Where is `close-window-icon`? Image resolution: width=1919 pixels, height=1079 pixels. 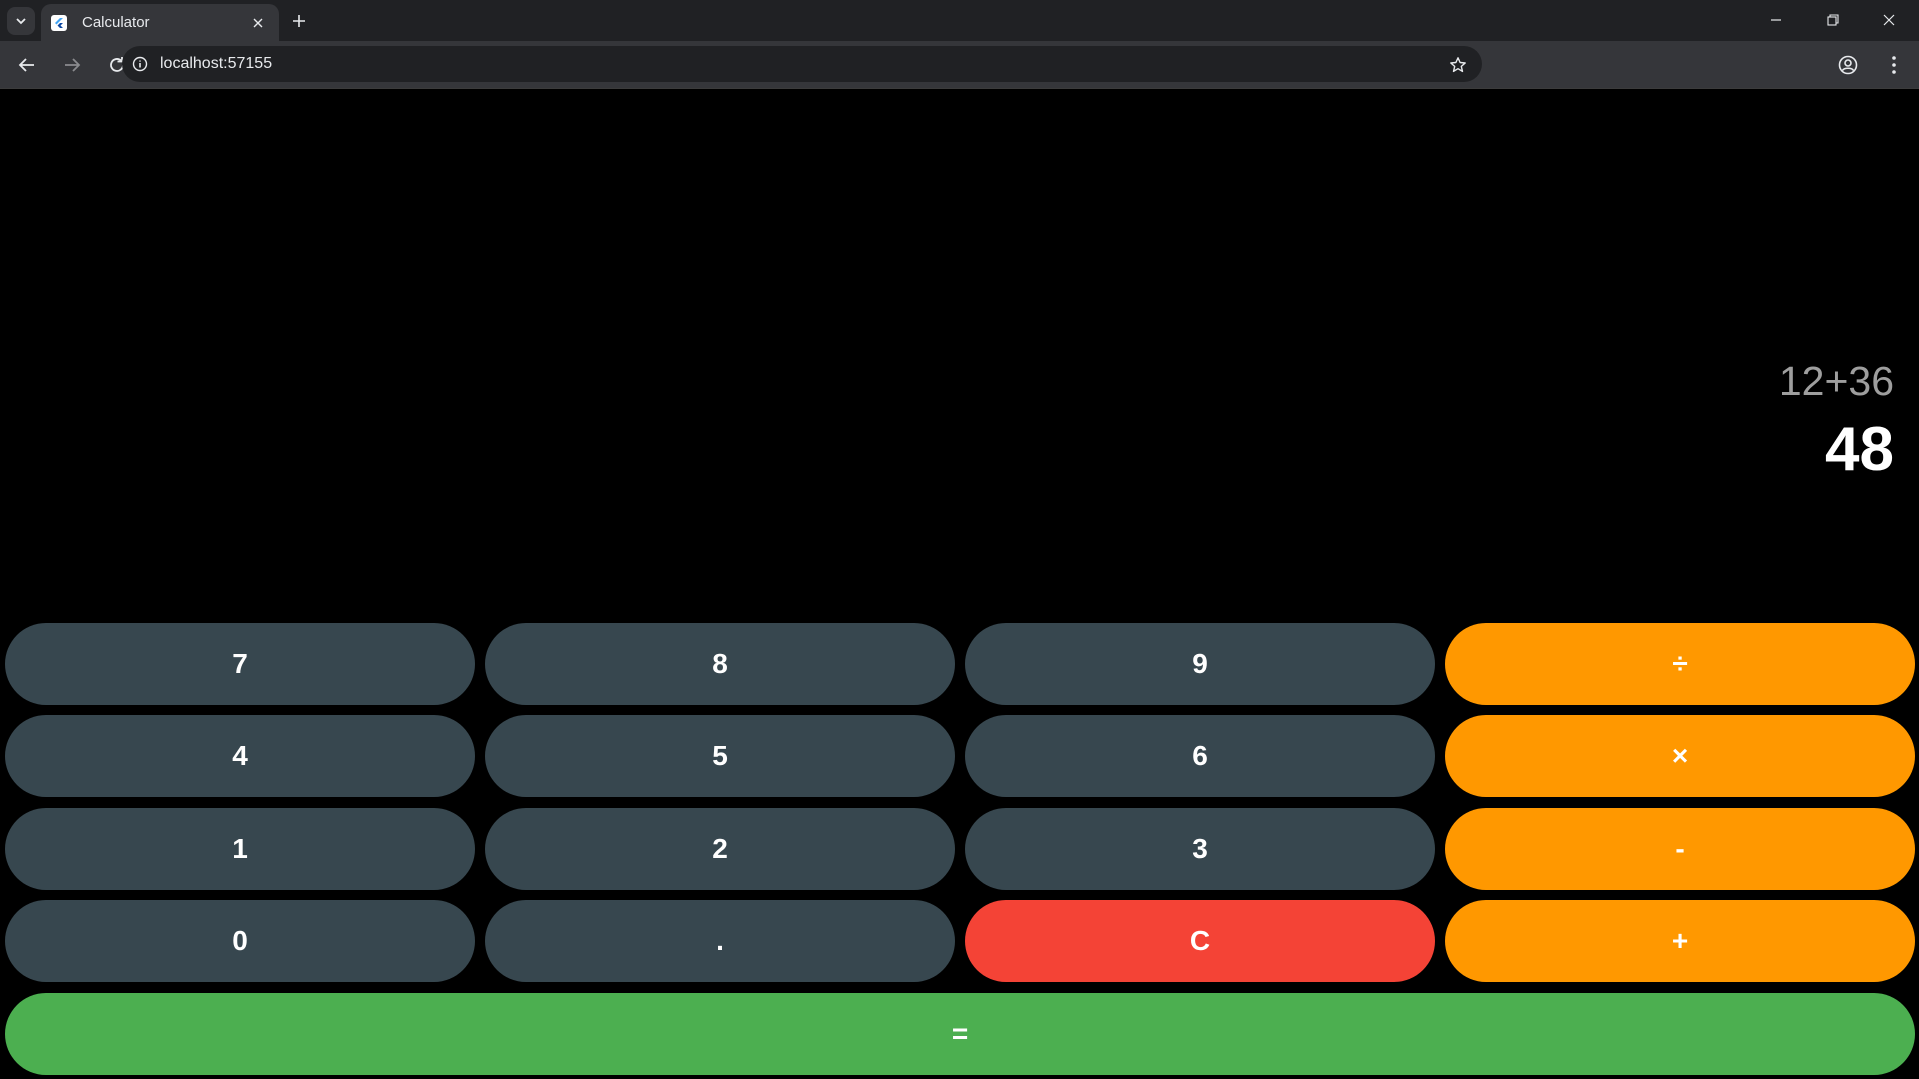
close-window-icon is located at coordinates (1889, 20).